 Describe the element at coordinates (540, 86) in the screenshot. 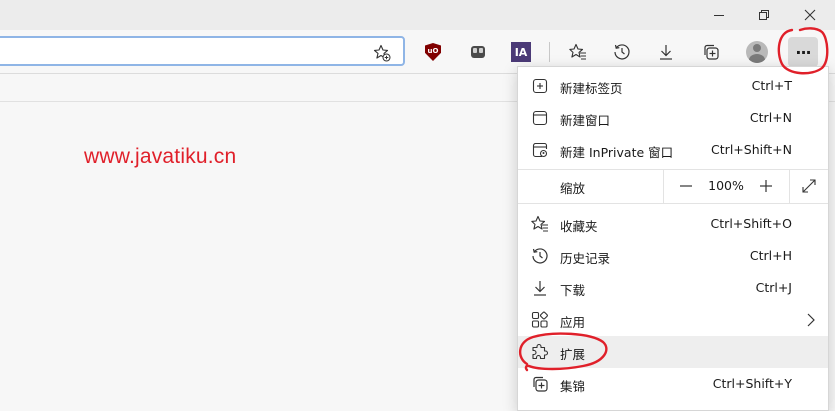

I see `new-tab-icon` at that location.